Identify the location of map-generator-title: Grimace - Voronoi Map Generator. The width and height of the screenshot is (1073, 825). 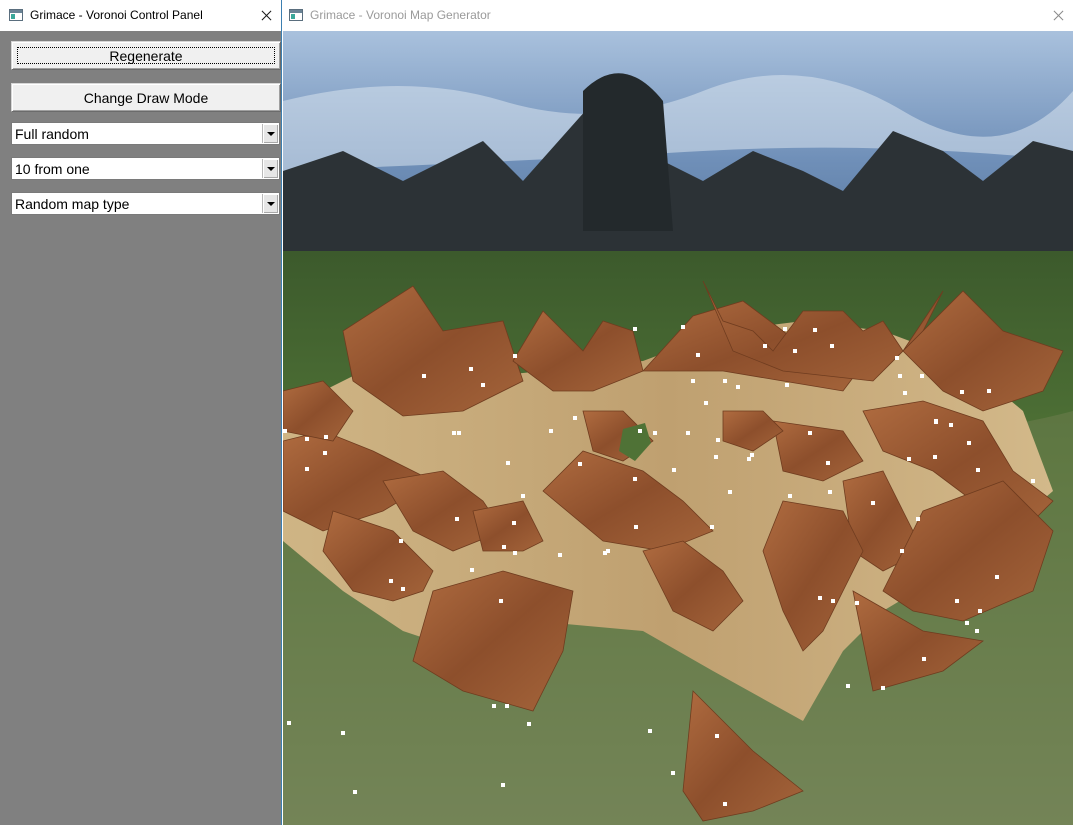
(400, 15).